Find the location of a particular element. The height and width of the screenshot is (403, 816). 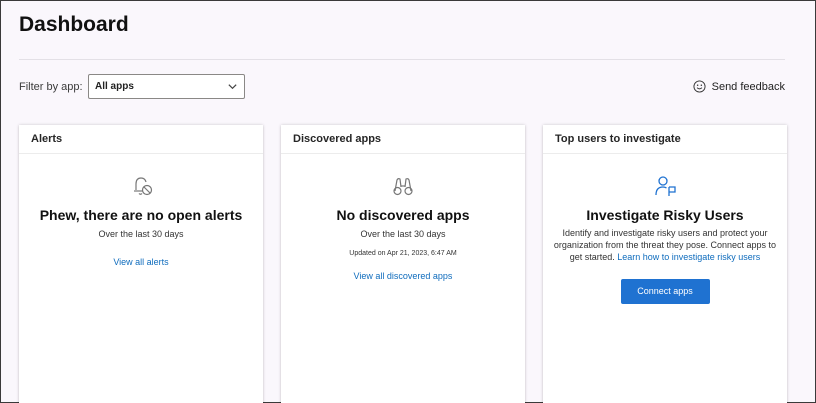

learn-investigate-link: Learn how to investigate risky users is located at coordinates (688, 257).